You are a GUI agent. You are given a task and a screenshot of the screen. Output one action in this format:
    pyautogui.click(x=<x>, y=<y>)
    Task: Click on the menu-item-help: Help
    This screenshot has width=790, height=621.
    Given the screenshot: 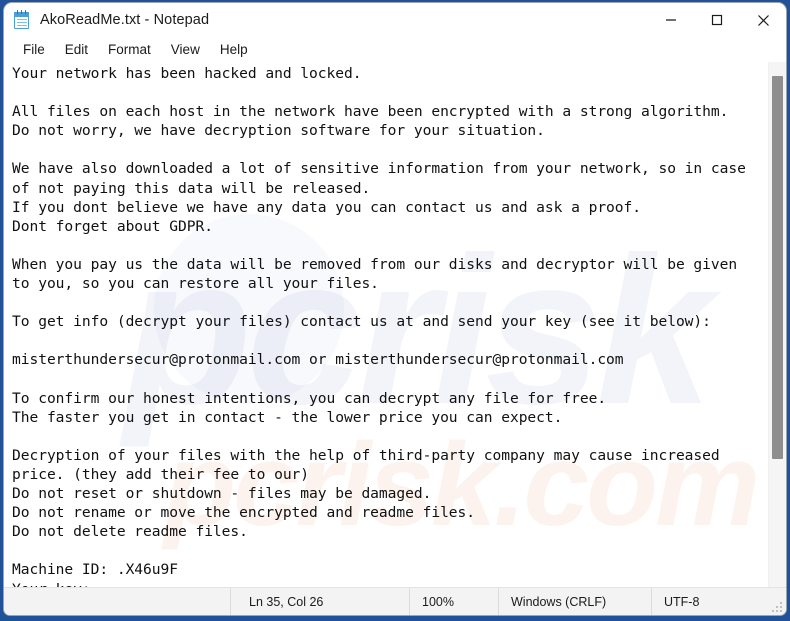 What is the action you would take?
    pyautogui.click(x=234, y=49)
    